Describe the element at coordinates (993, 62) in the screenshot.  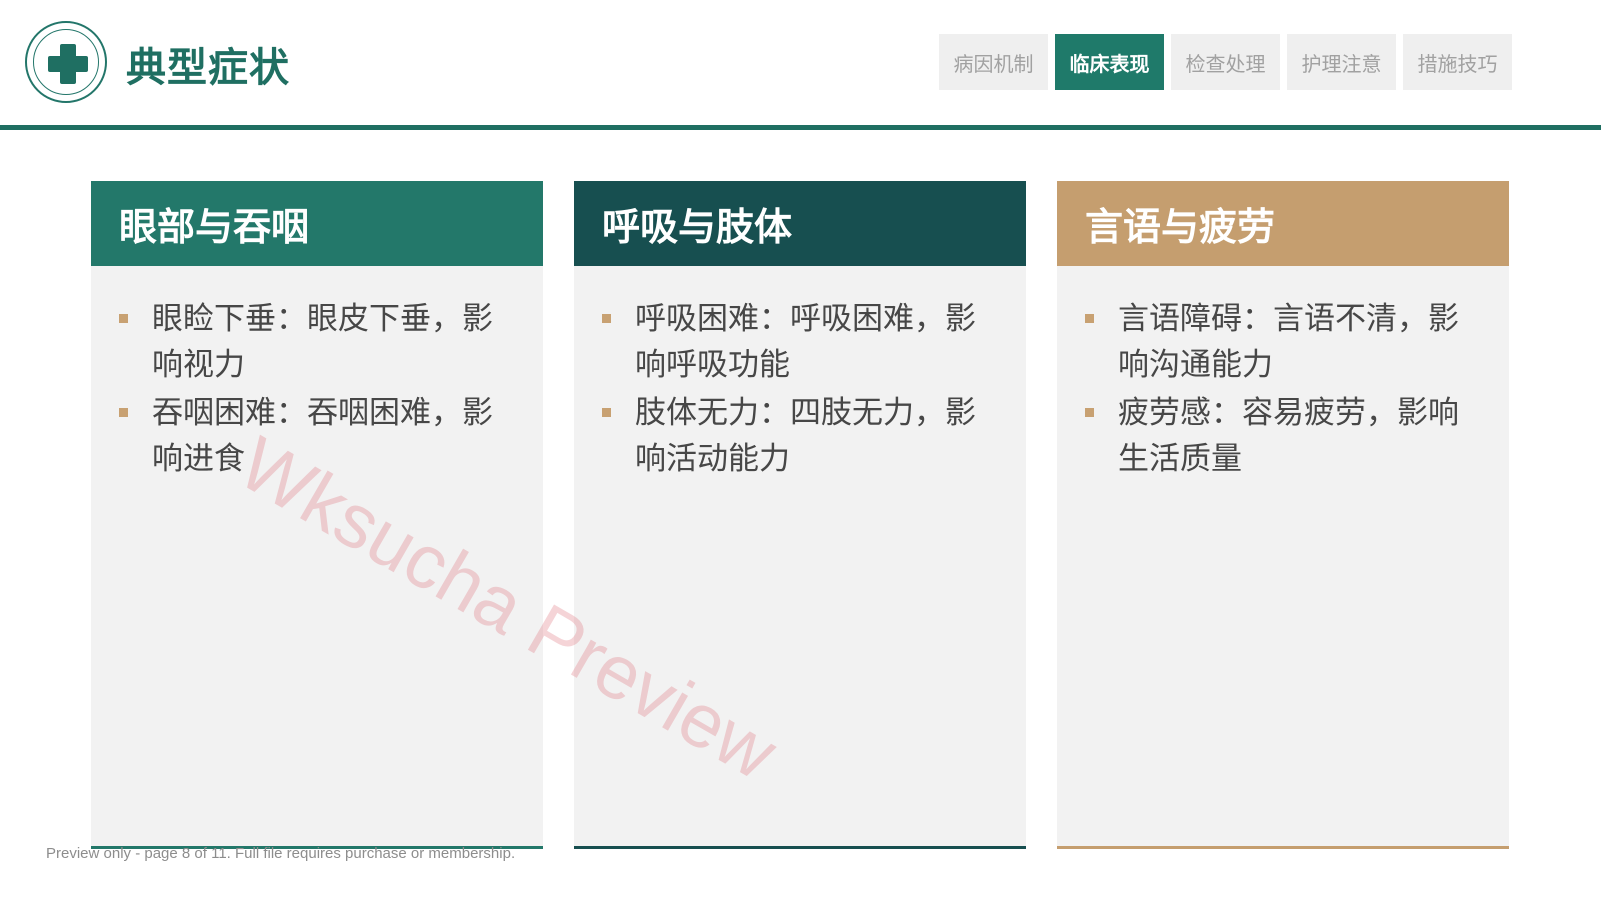
I see `tab-etiology: 病因机制` at that location.